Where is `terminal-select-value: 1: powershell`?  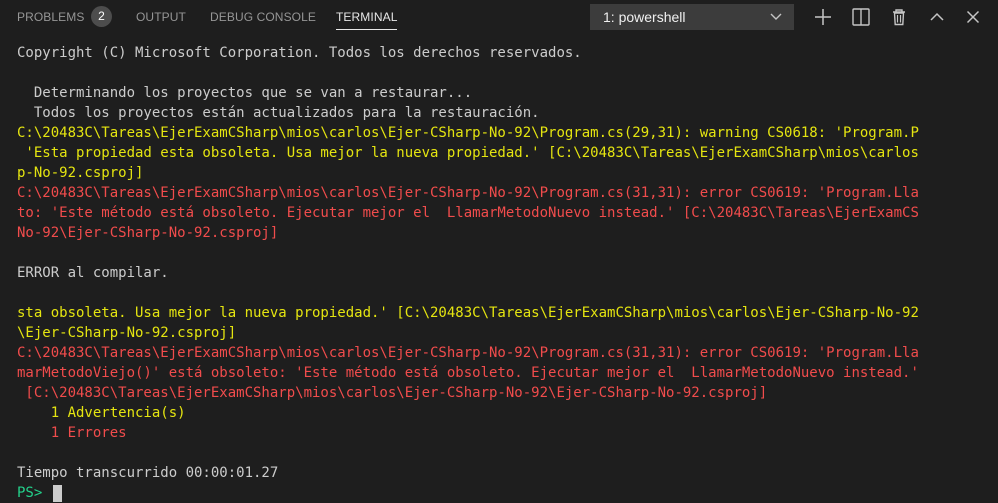
terminal-select-value: 1: powershell is located at coordinates (644, 17).